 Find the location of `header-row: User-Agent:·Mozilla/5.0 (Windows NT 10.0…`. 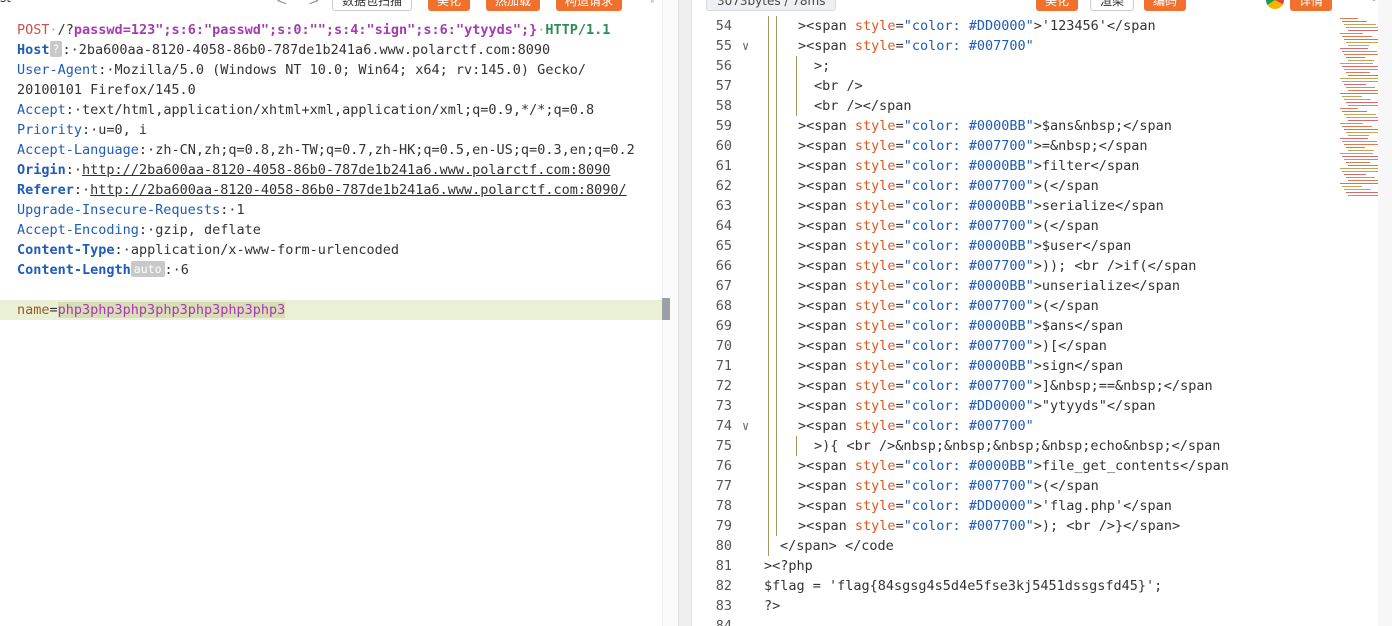

header-row: User-Agent:·Mozilla/5.0 (Windows NT 10.0… is located at coordinates (342, 70).